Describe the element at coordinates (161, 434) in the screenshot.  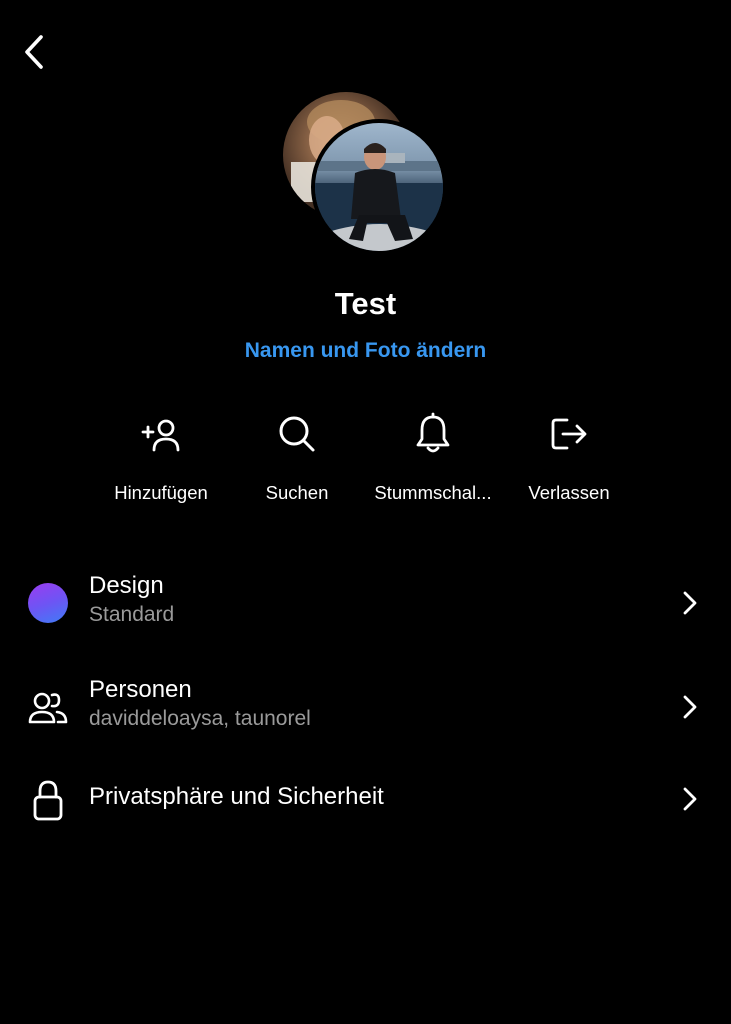
I see `add-person-icon` at that location.